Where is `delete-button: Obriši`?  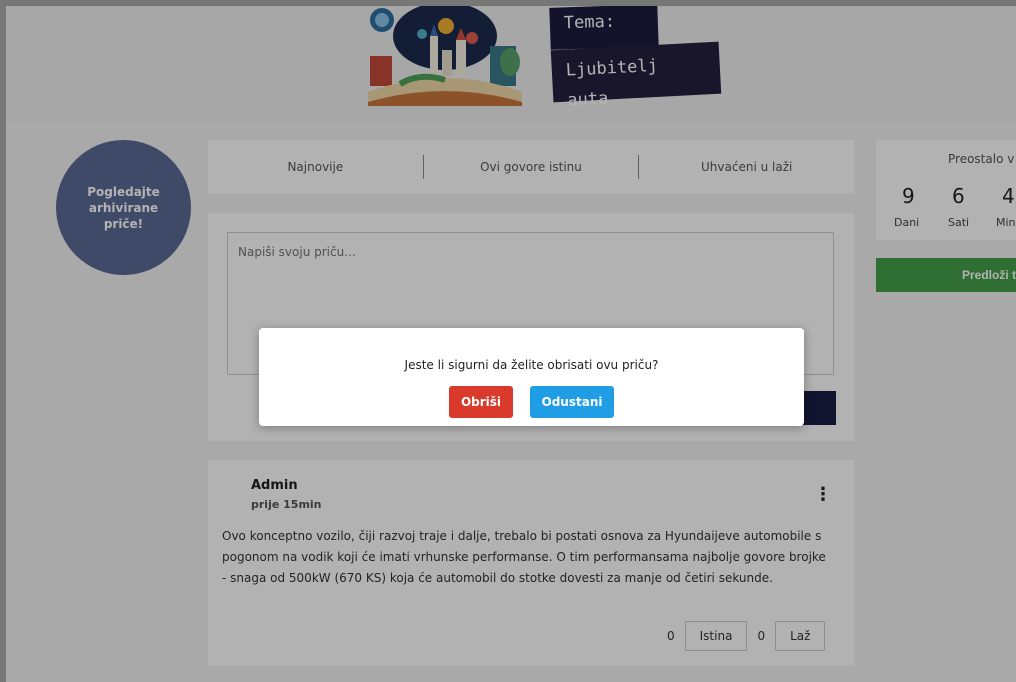 delete-button: Obriši is located at coordinates (481, 402).